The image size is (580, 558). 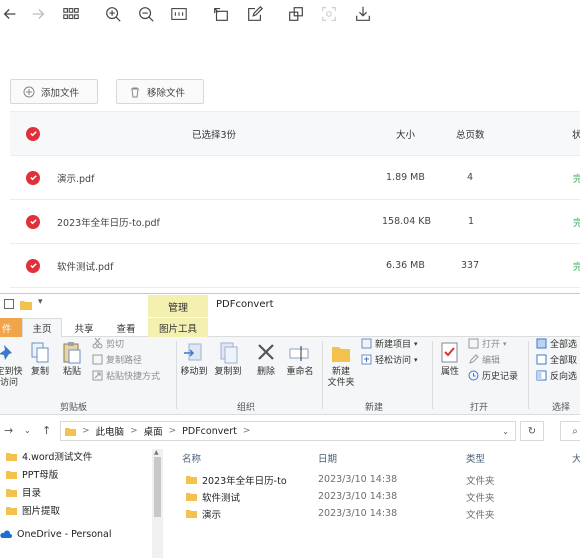 I want to click on table-row: 2023年全年日历-to.pdf 158.04 KB 1 完, so click(x=295, y=222).